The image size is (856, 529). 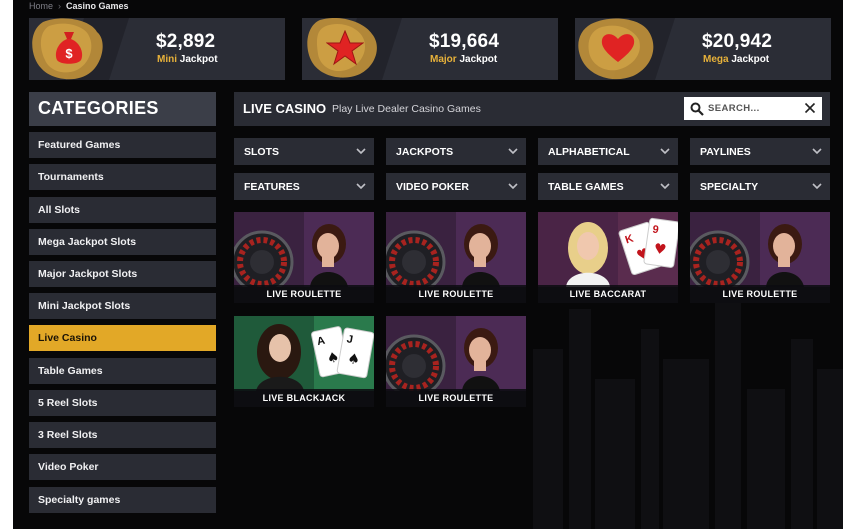 I want to click on filter-label: SPECIALTY, so click(x=729, y=187).